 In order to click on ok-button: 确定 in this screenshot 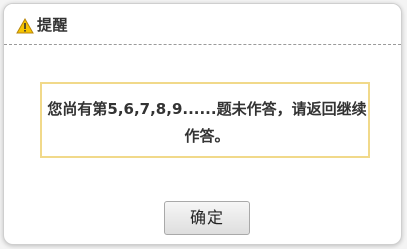, I will do `click(207, 218)`.